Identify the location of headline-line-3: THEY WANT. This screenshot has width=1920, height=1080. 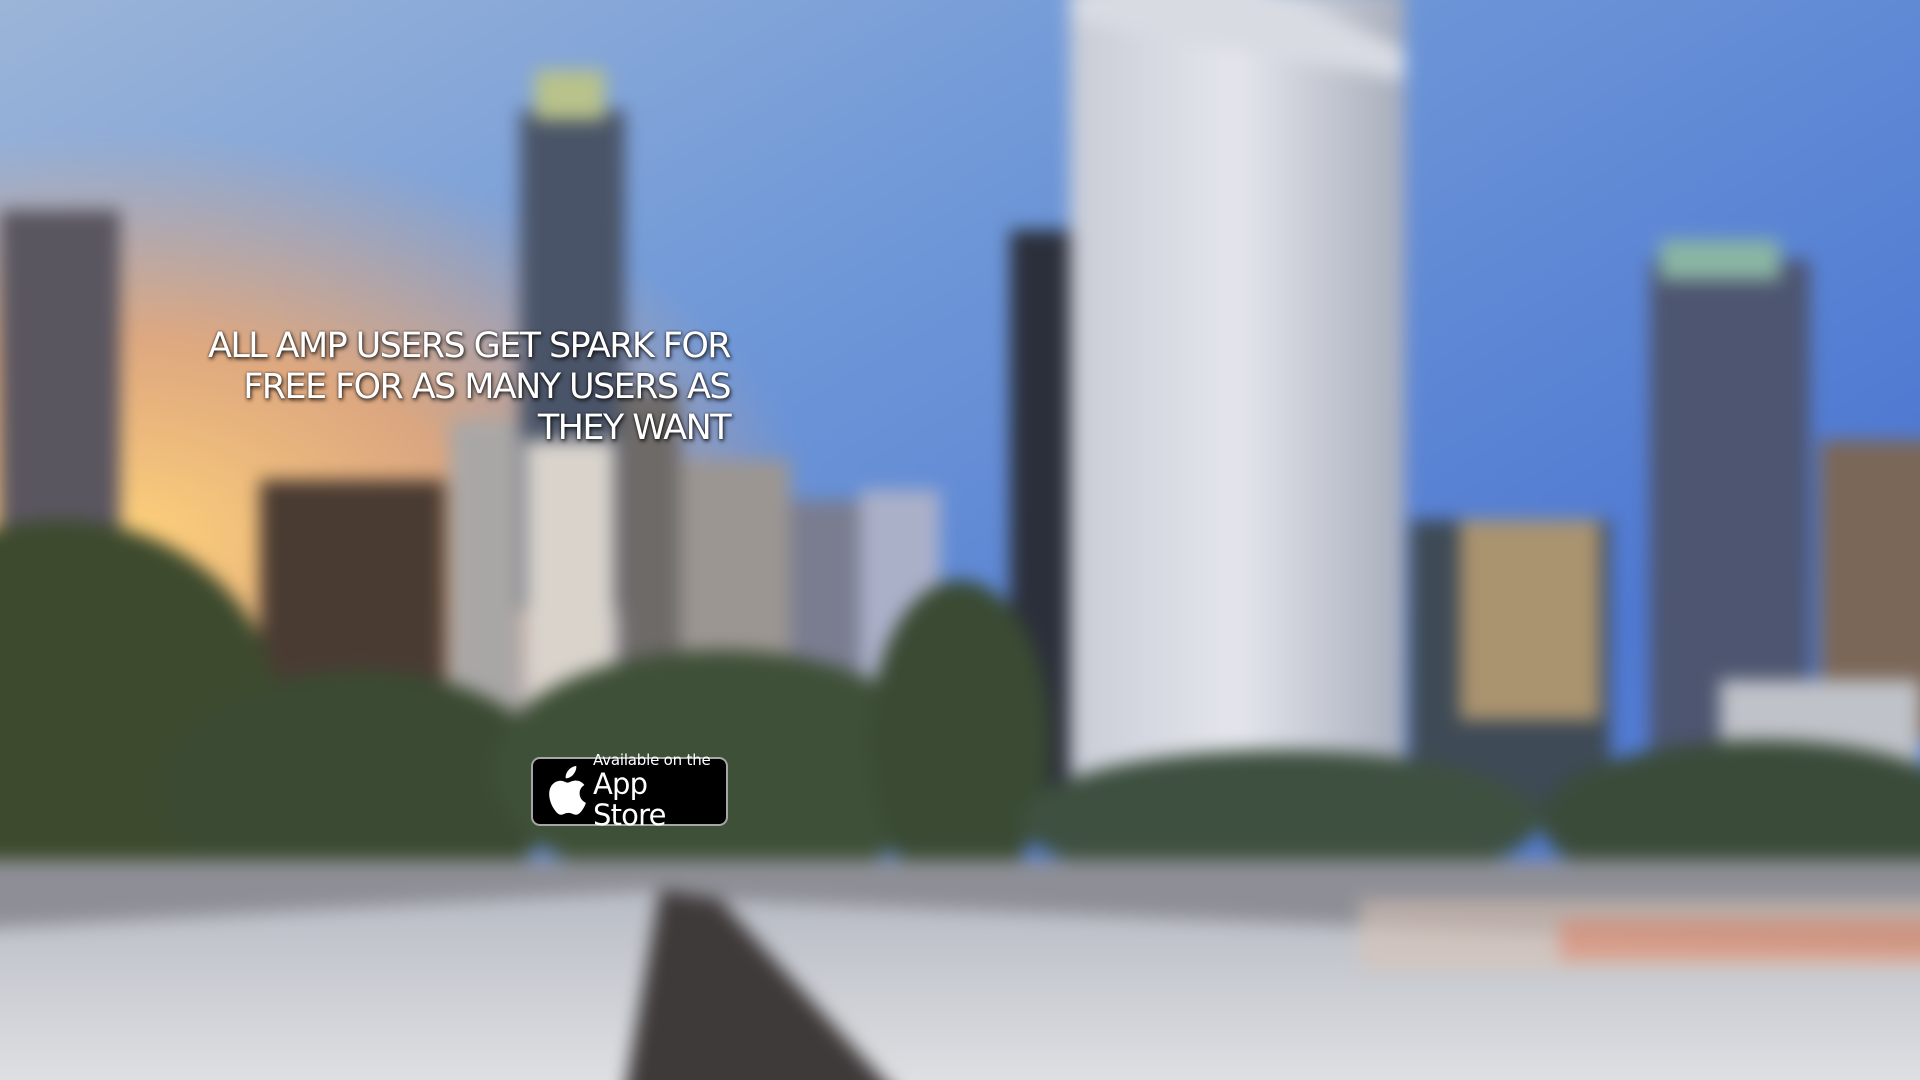
(634, 428).